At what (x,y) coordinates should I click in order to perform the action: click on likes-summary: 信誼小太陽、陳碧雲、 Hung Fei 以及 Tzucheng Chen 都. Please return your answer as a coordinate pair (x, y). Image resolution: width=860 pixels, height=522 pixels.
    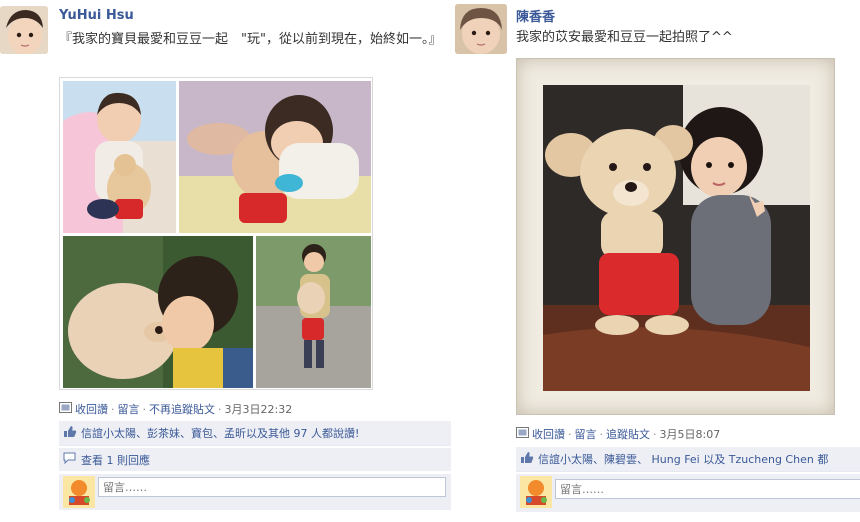
    Looking at the image, I should click on (688, 459).